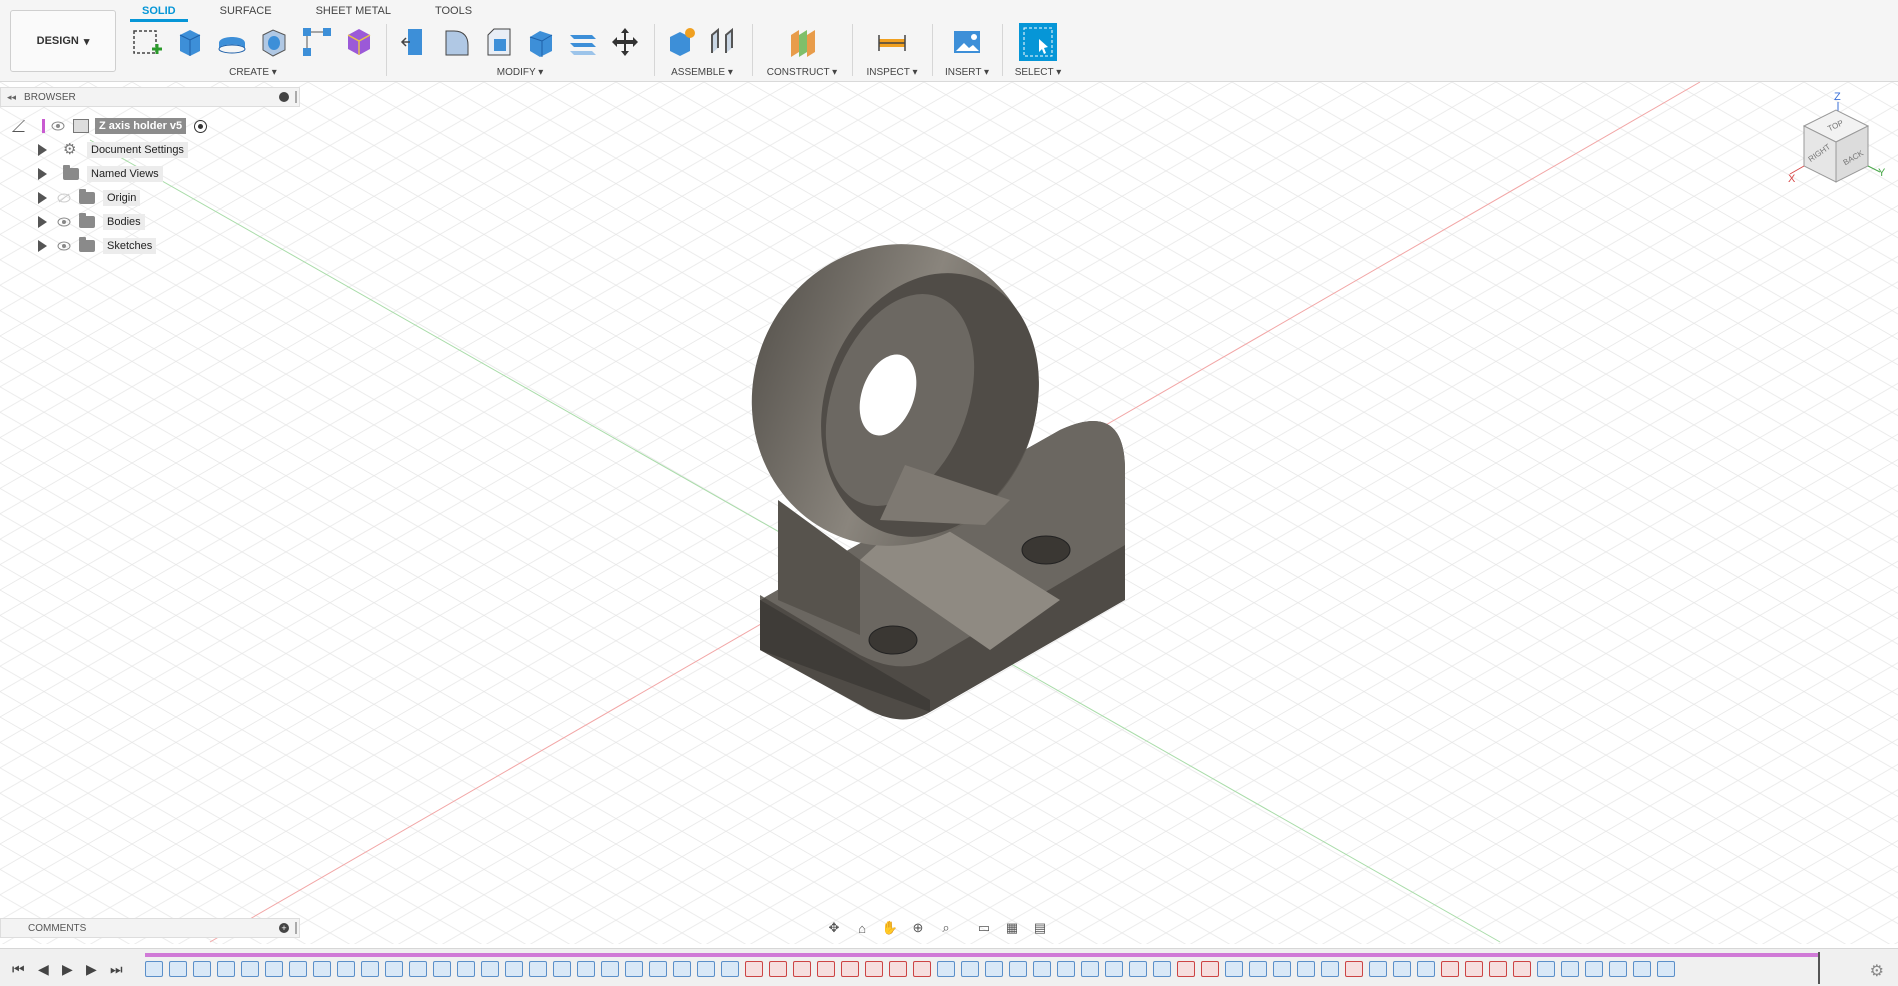 The height and width of the screenshot is (986, 1898). What do you see at coordinates (150, 928) in the screenshot?
I see `comments-panel: COMMENTS +` at bounding box center [150, 928].